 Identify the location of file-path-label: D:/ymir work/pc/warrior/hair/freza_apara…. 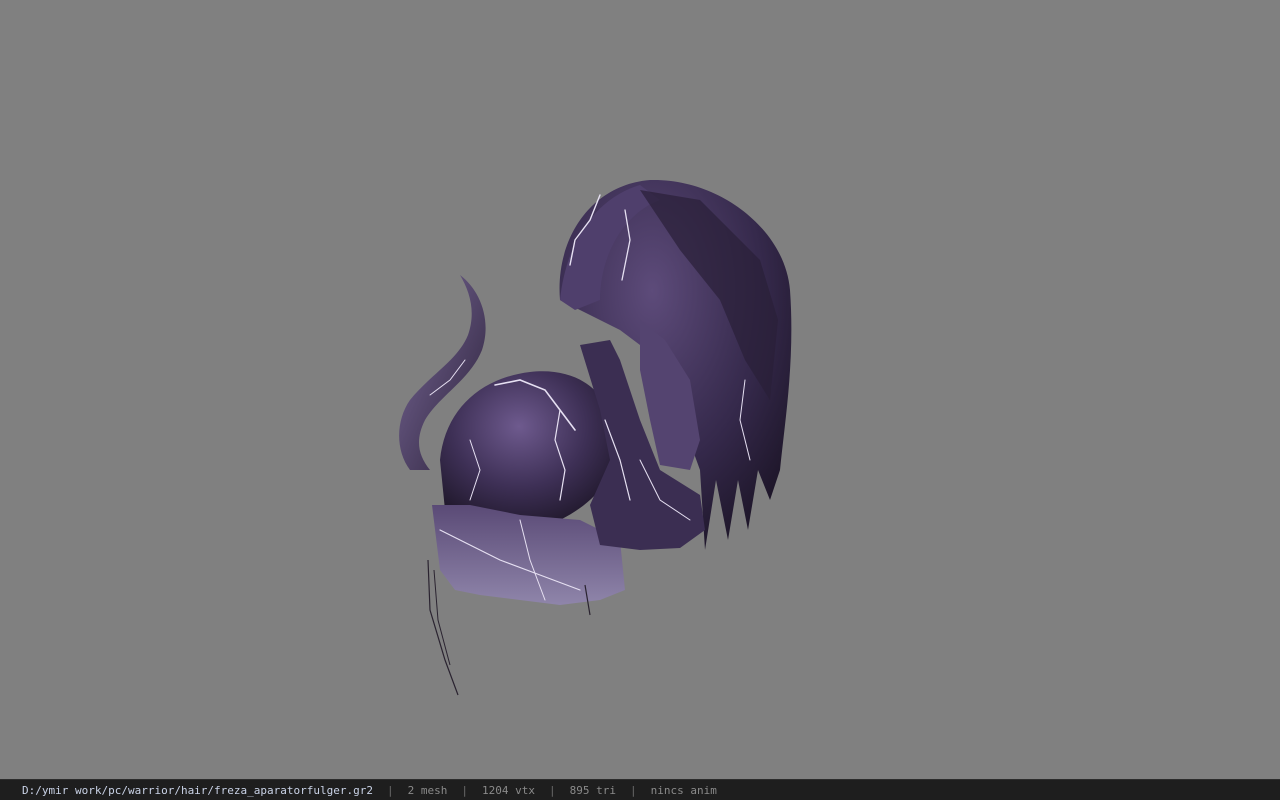
(197, 790).